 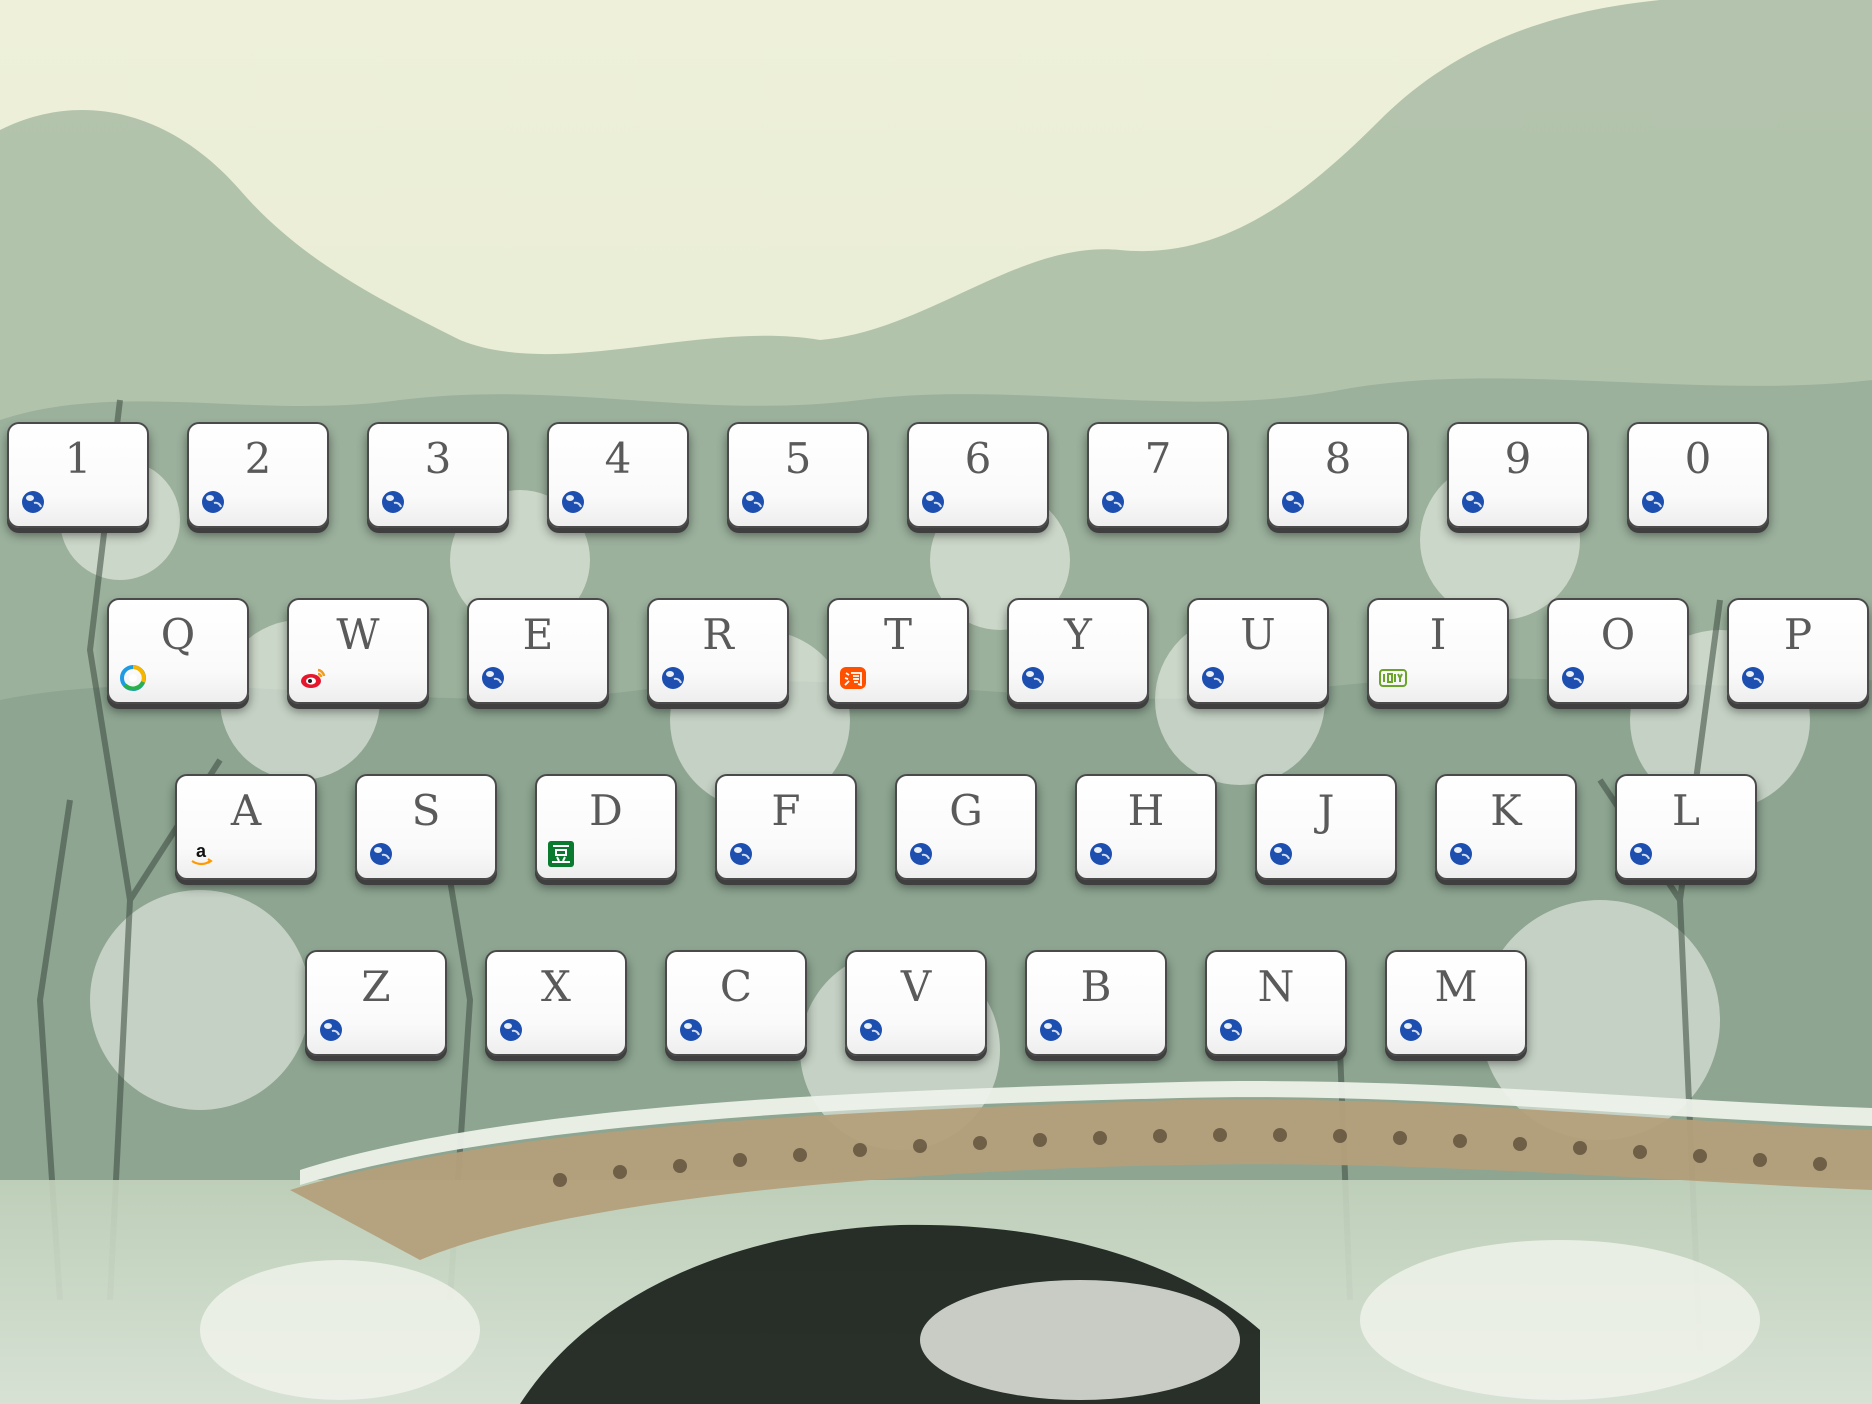 I want to click on key-n: N, so click(x=1276, y=1003).